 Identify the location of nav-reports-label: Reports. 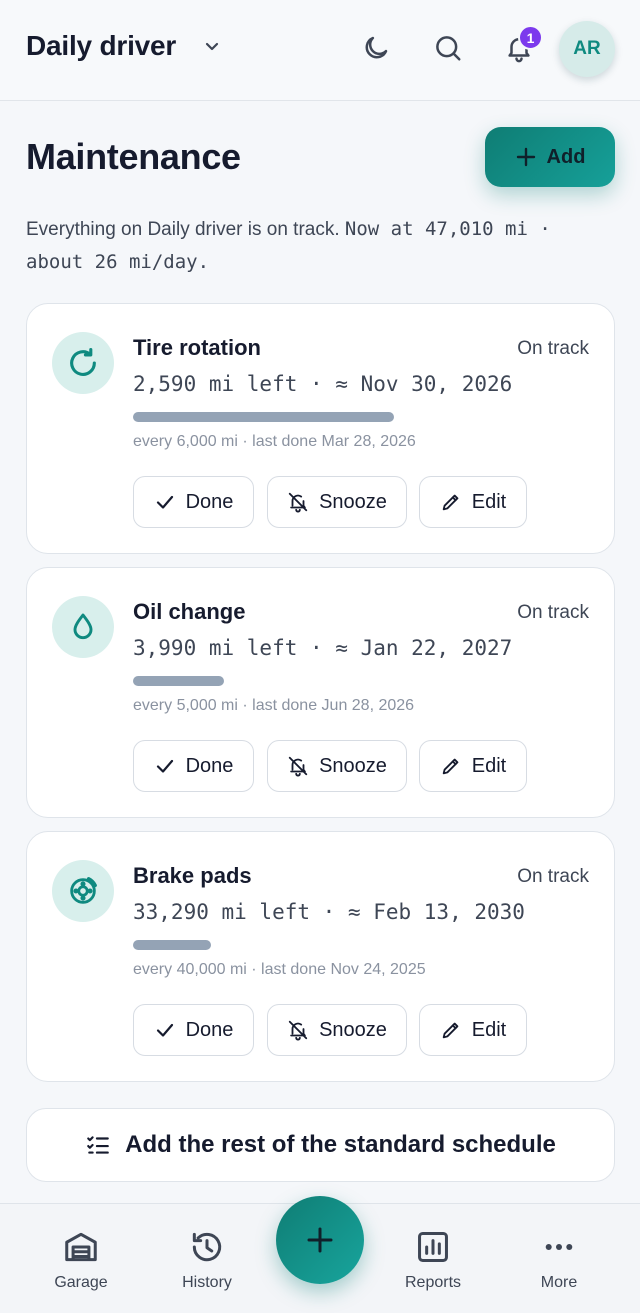
(433, 1282).